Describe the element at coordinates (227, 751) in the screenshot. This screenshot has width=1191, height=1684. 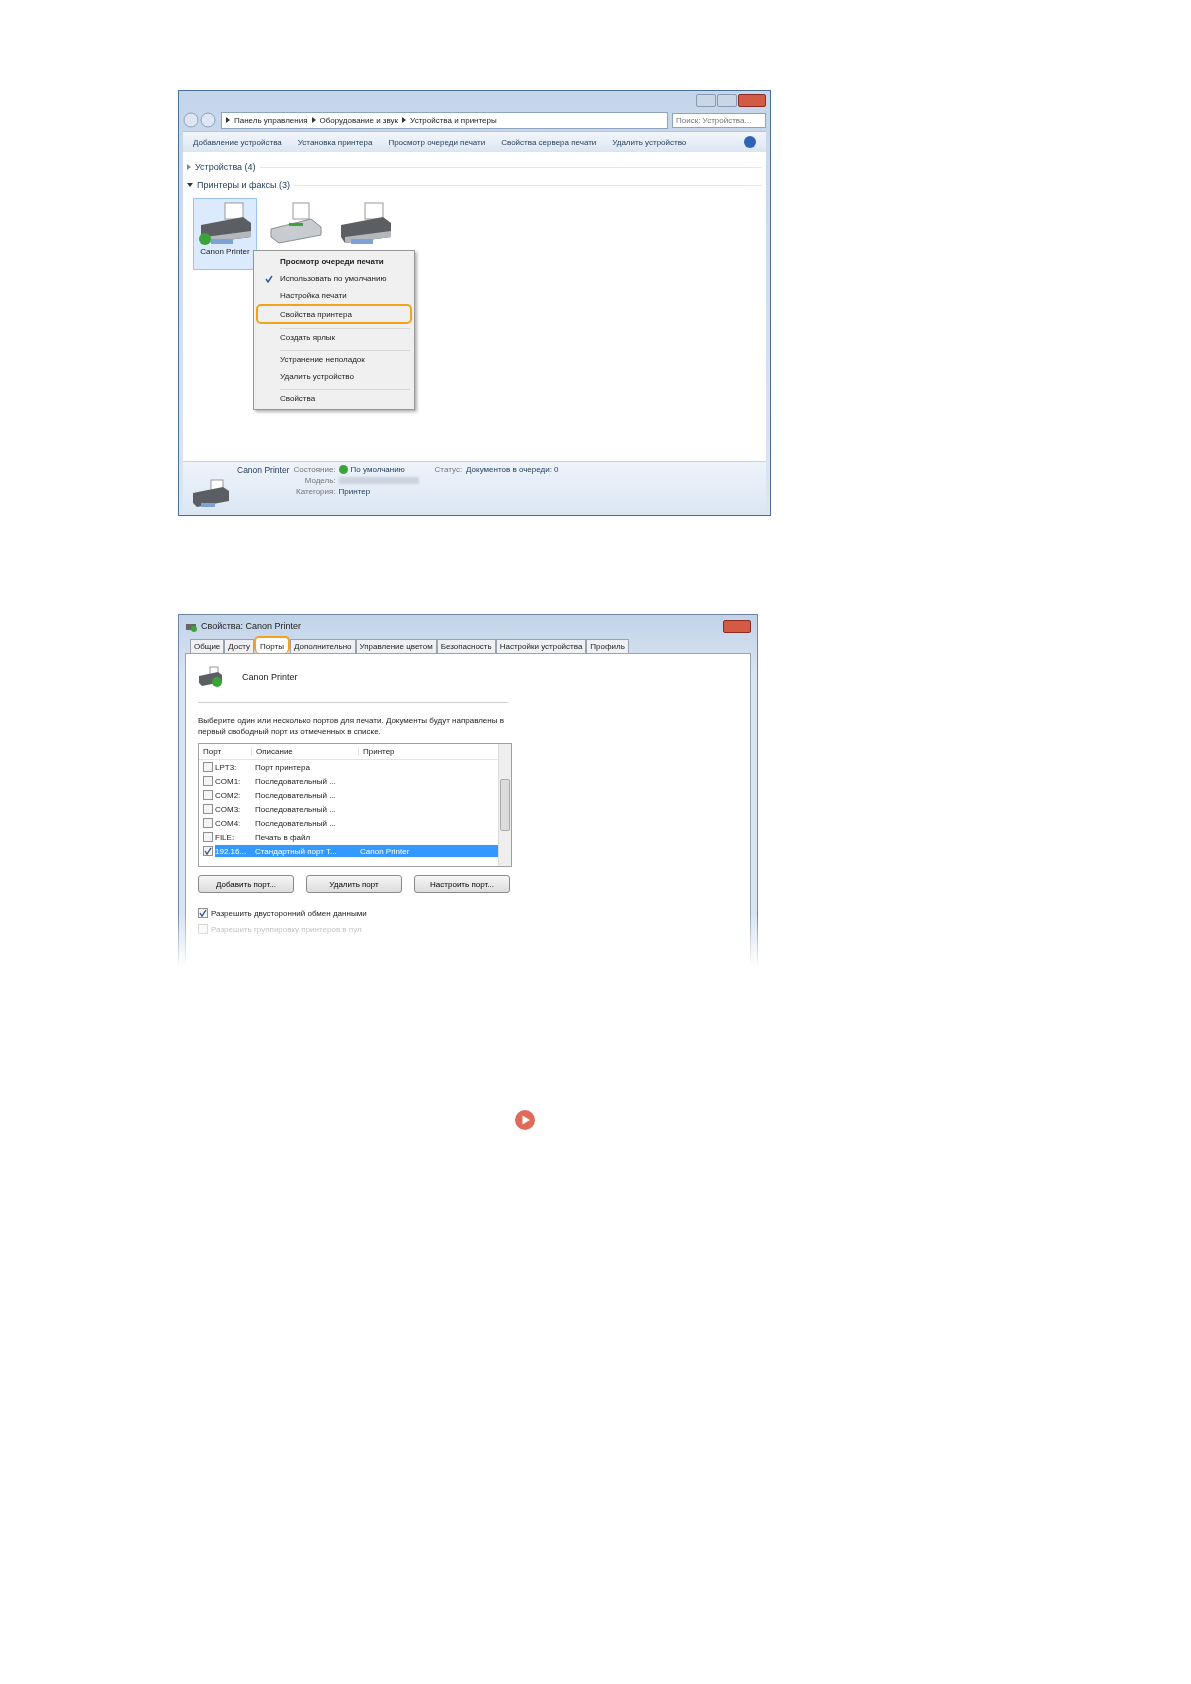
I see `column-header: Порт` at that location.